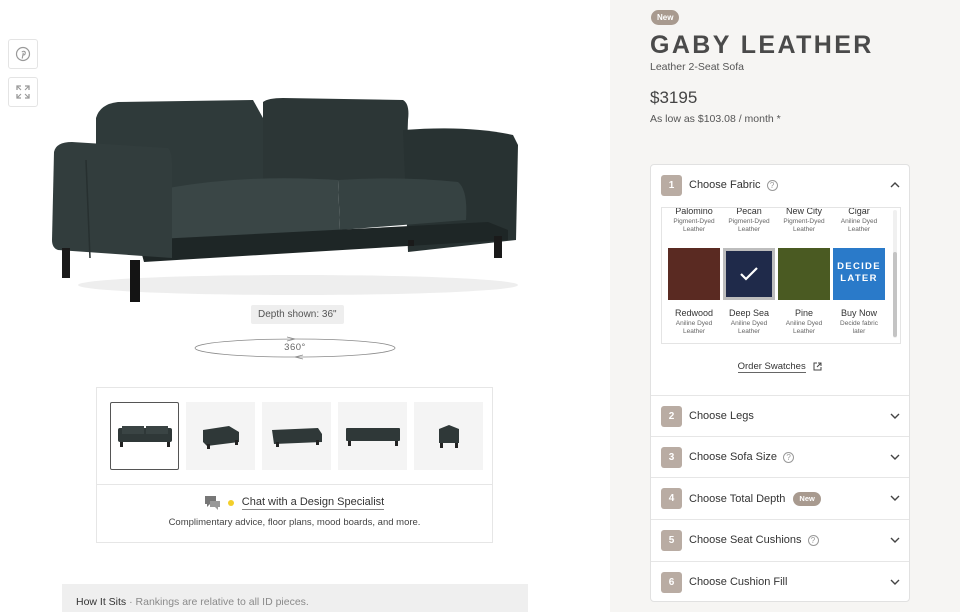  What do you see at coordinates (23, 54) in the screenshot?
I see `pinterest-button` at bounding box center [23, 54].